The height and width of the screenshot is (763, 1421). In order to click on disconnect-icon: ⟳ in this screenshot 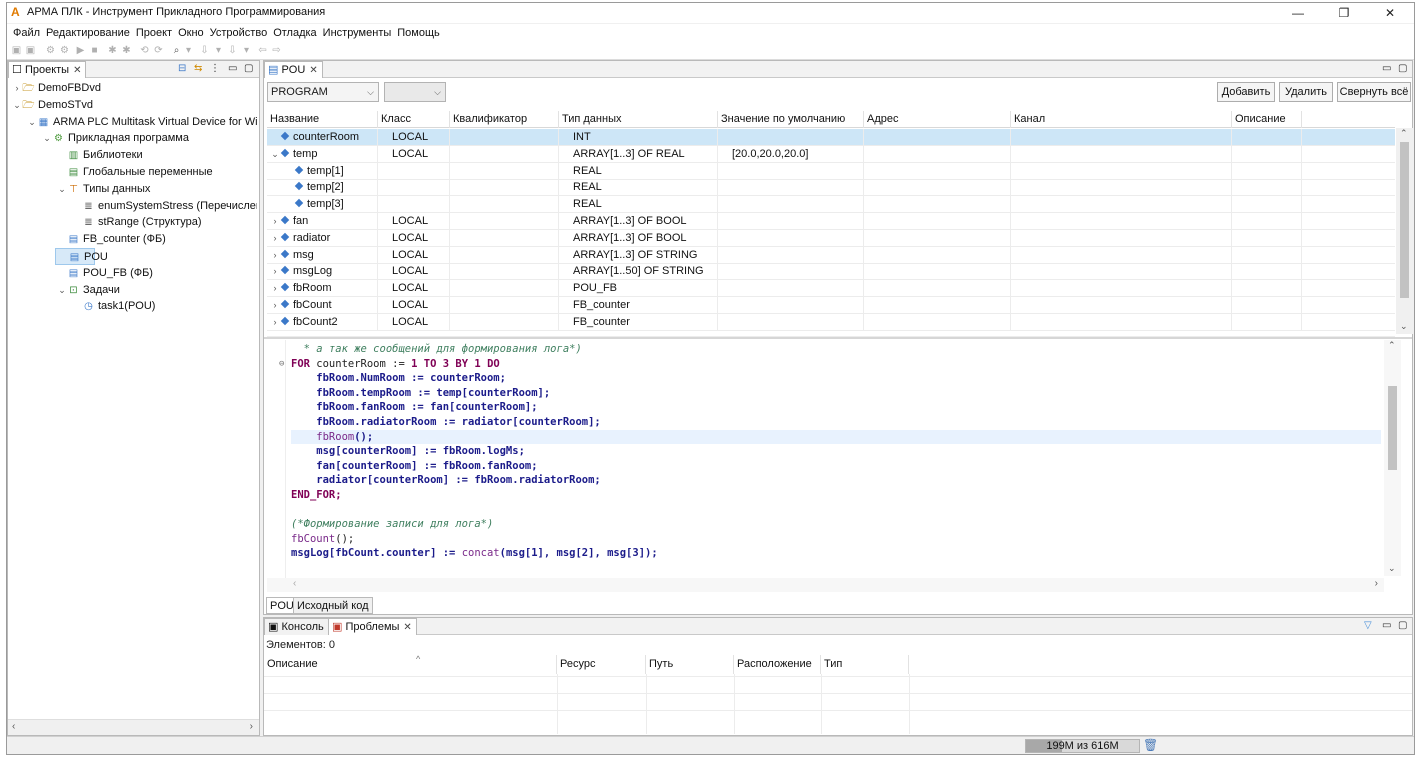, I will do `click(158, 50)`.